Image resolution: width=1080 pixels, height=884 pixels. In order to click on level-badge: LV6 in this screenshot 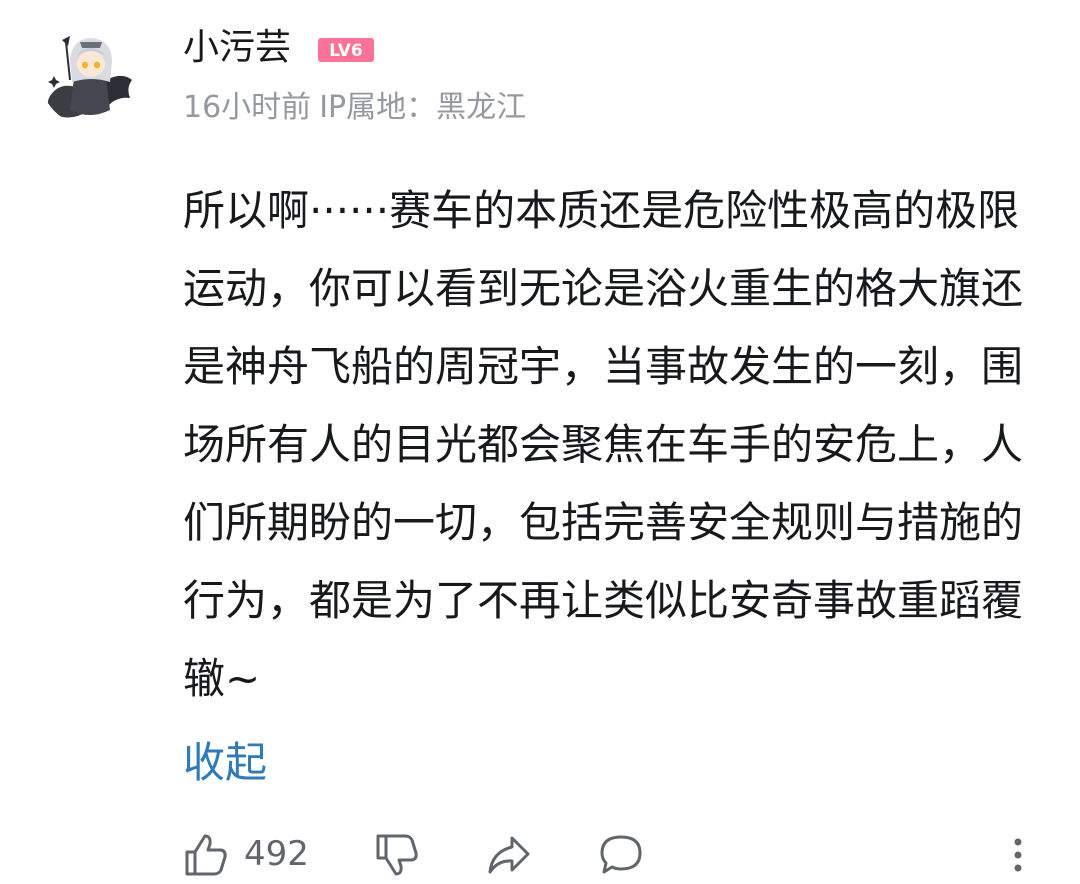, I will do `click(346, 50)`.